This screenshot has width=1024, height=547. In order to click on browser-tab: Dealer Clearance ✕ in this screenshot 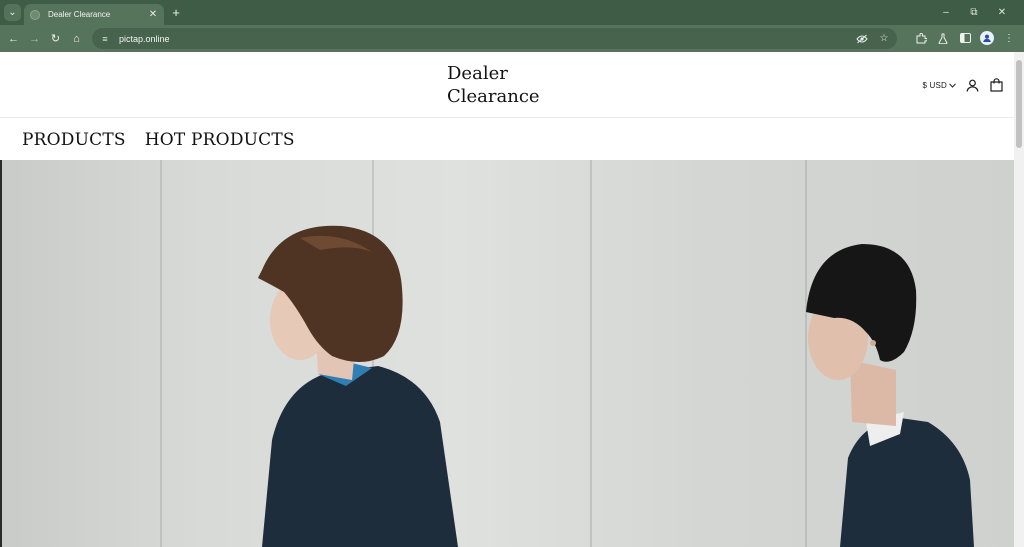, I will do `click(94, 14)`.